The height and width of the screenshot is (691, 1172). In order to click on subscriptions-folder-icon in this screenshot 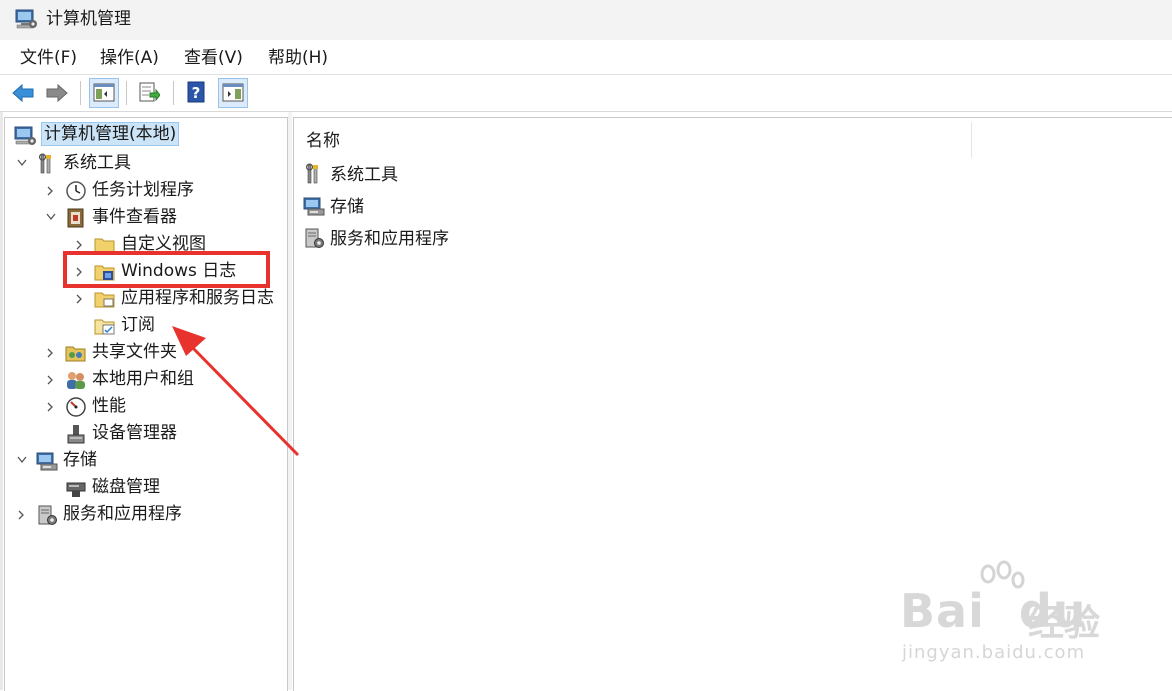, I will do `click(105, 326)`.